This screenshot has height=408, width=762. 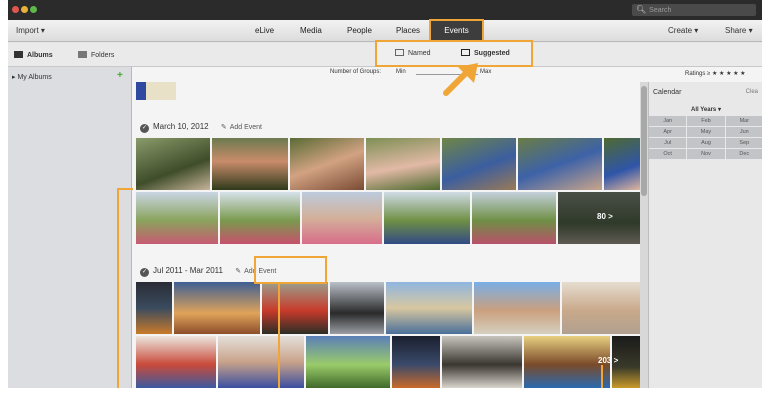 I want to click on named-button: Named, so click(x=413, y=53).